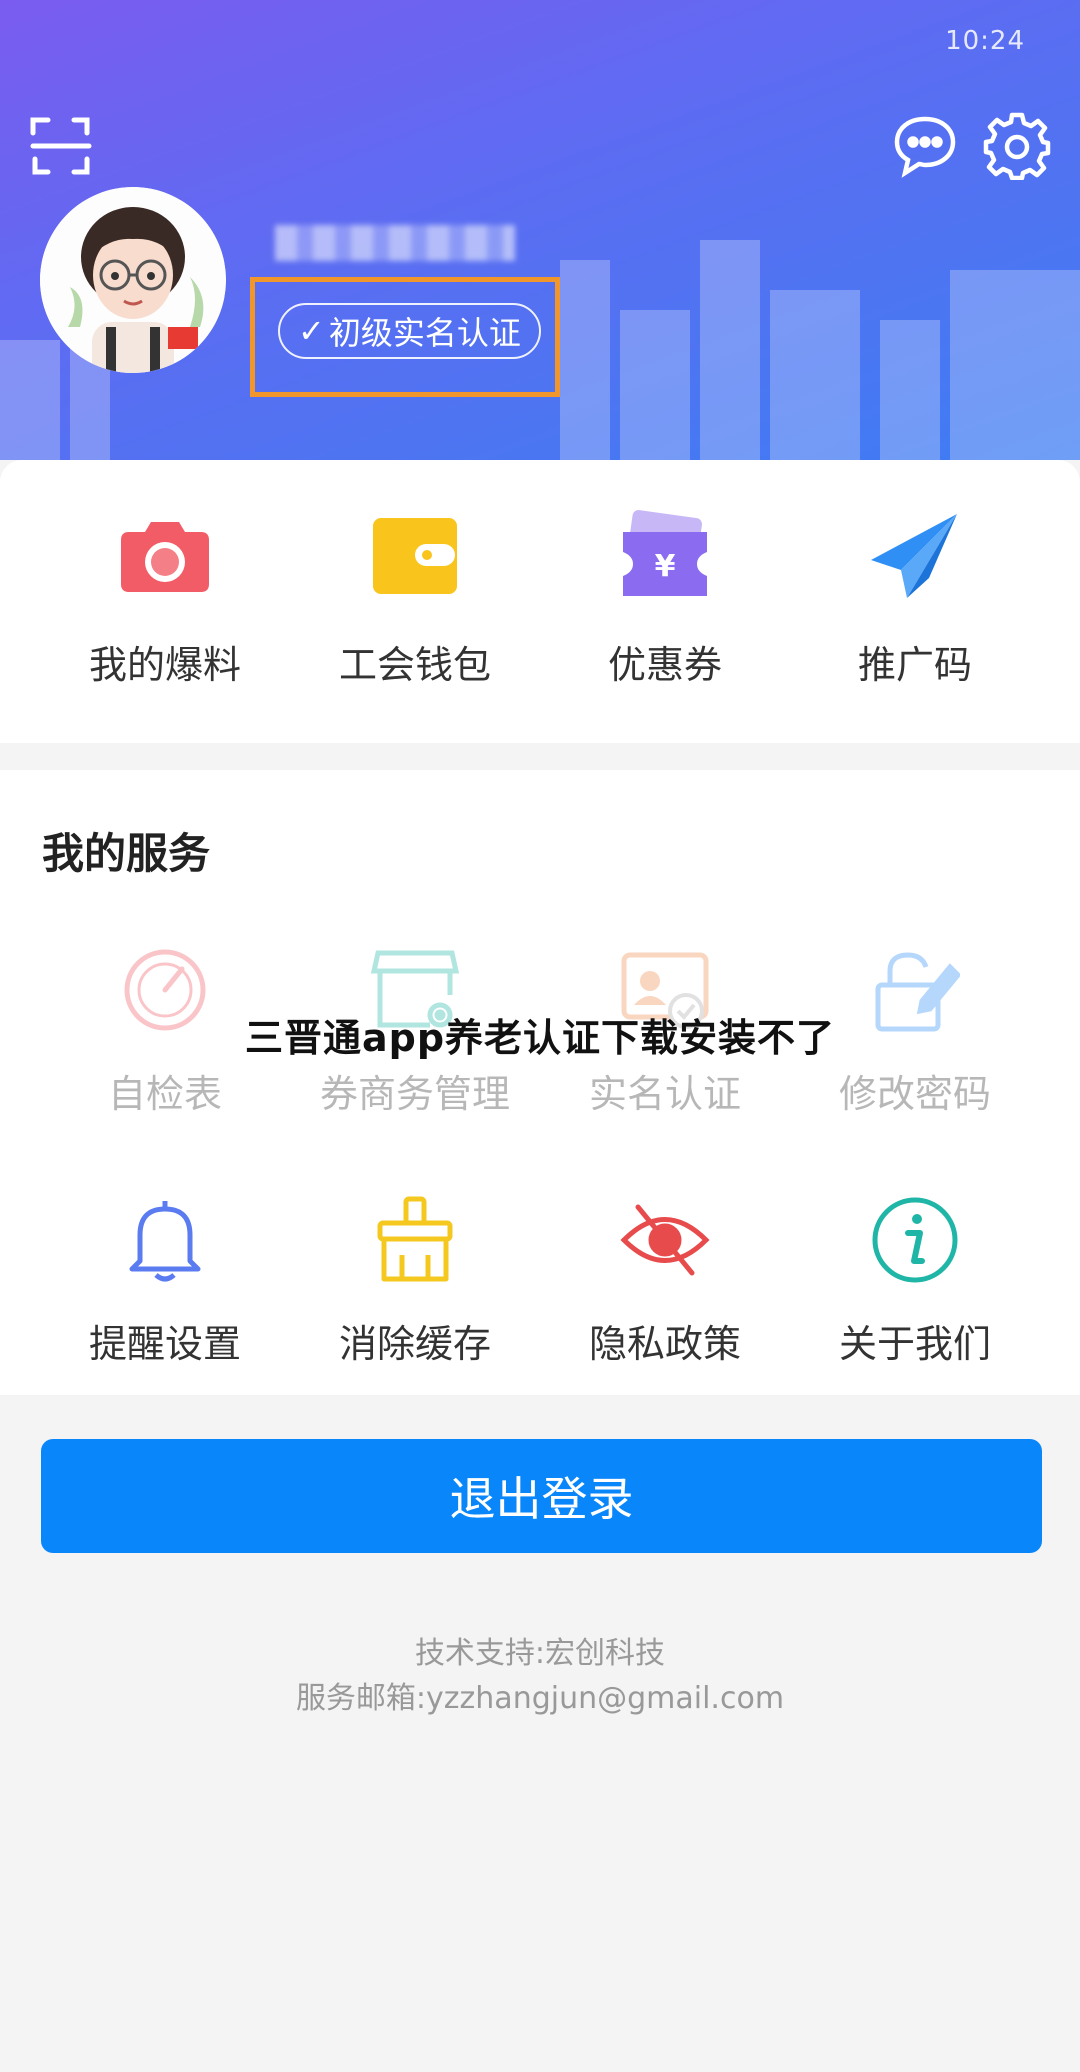 Image resolution: width=1080 pixels, height=2072 pixels. Describe the element at coordinates (415, 1239) in the screenshot. I see `broom-icon` at that location.